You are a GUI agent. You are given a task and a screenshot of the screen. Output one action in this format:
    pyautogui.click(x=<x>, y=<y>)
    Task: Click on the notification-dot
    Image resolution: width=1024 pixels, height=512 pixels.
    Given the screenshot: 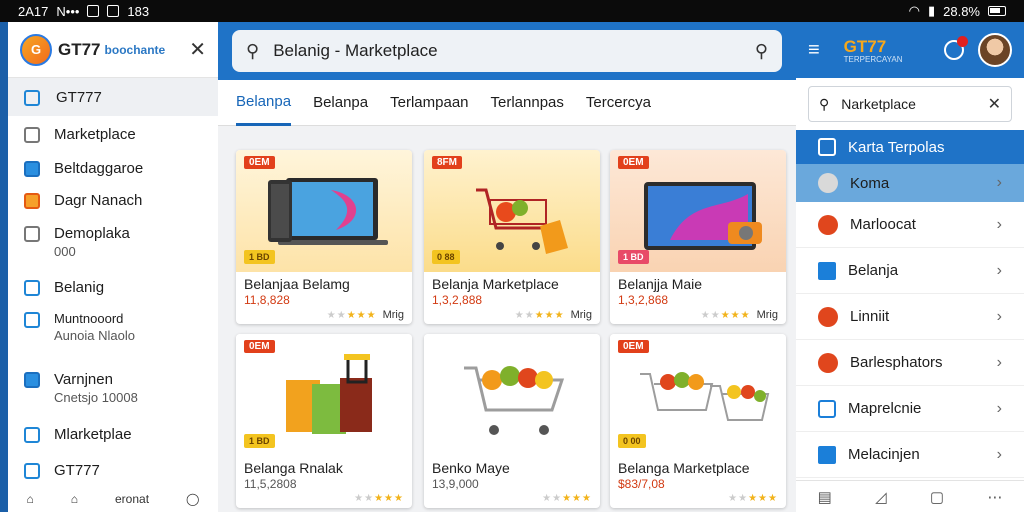 What is the action you would take?
    pyautogui.click(x=962, y=41)
    